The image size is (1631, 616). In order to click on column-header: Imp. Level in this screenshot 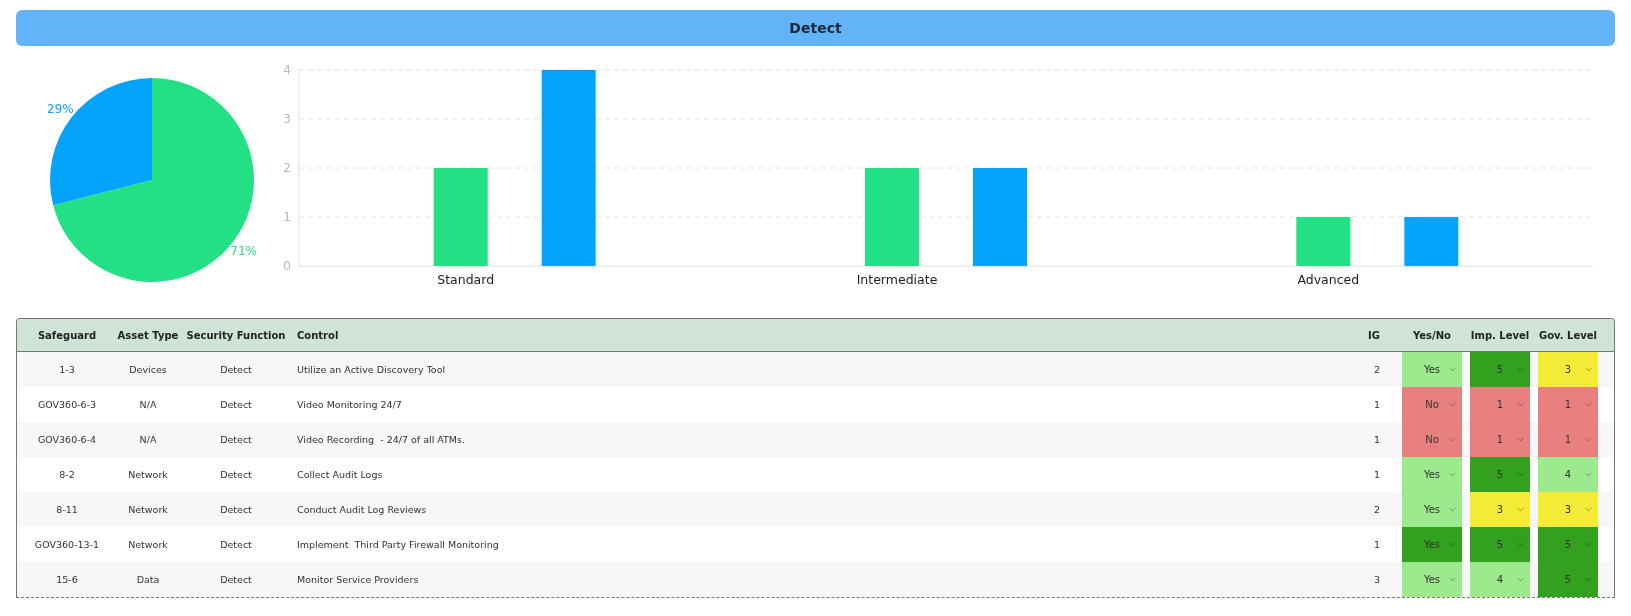, I will do `click(1500, 335)`.